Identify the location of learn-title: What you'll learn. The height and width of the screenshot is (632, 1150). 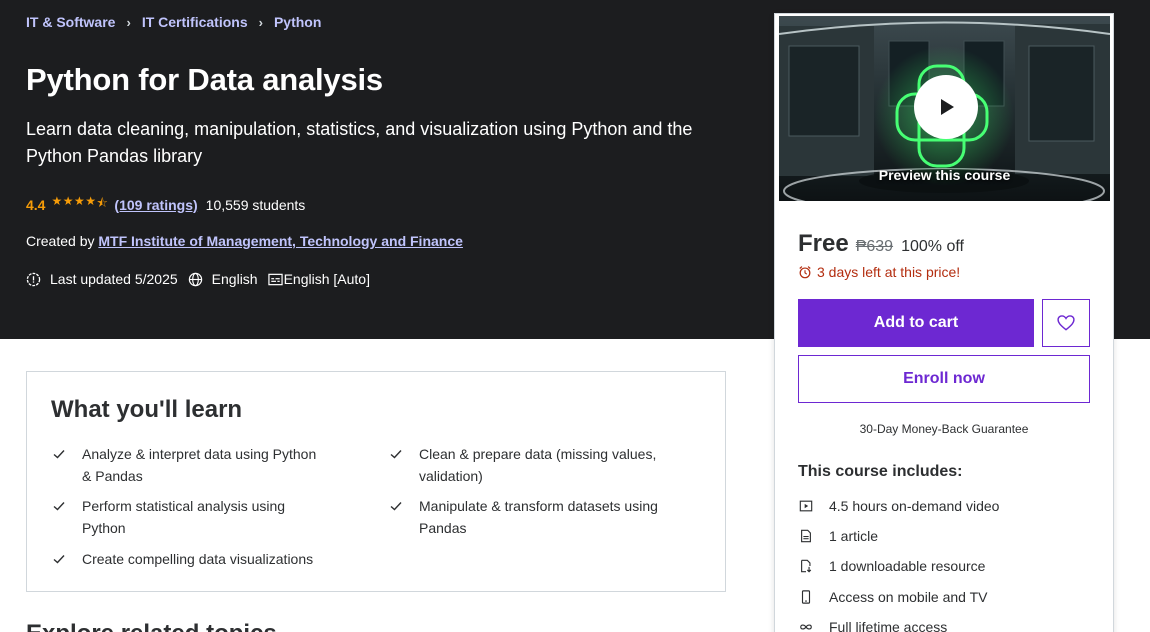
(147, 409).